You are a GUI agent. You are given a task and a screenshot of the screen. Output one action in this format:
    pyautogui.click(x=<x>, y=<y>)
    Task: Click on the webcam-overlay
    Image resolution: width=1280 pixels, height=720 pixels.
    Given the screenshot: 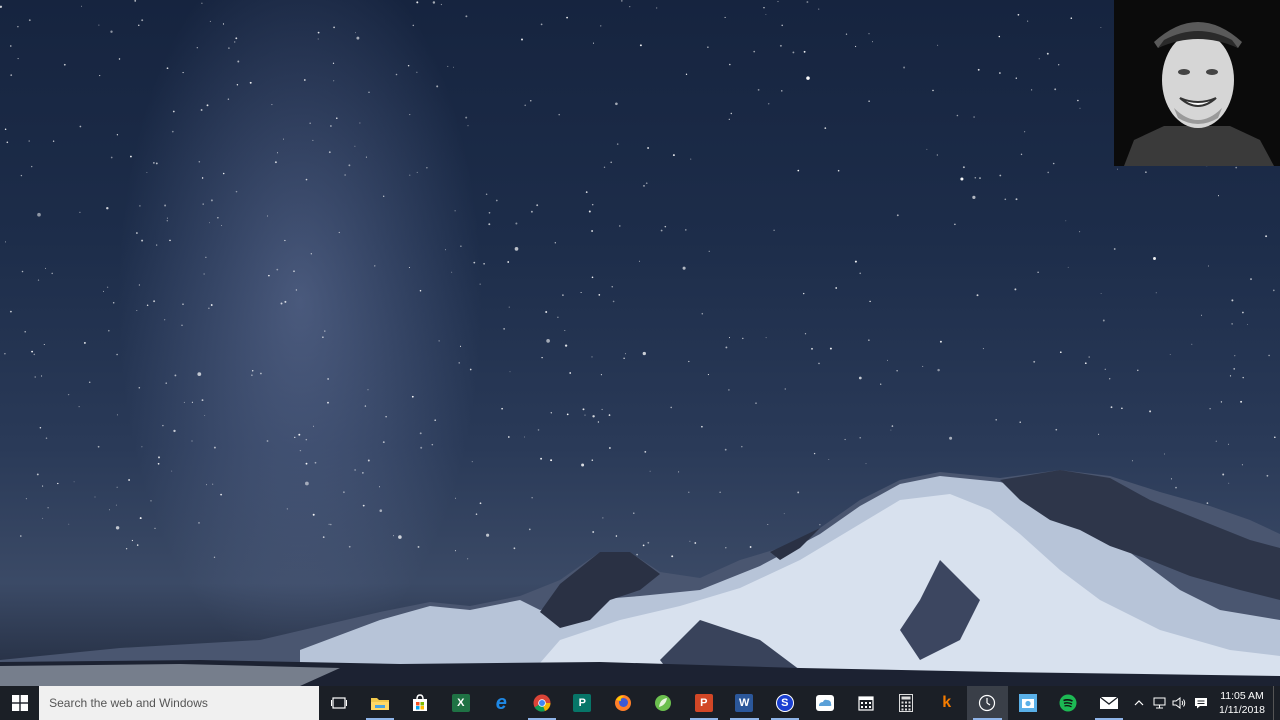 What is the action you would take?
    pyautogui.click(x=1197, y=83)
    